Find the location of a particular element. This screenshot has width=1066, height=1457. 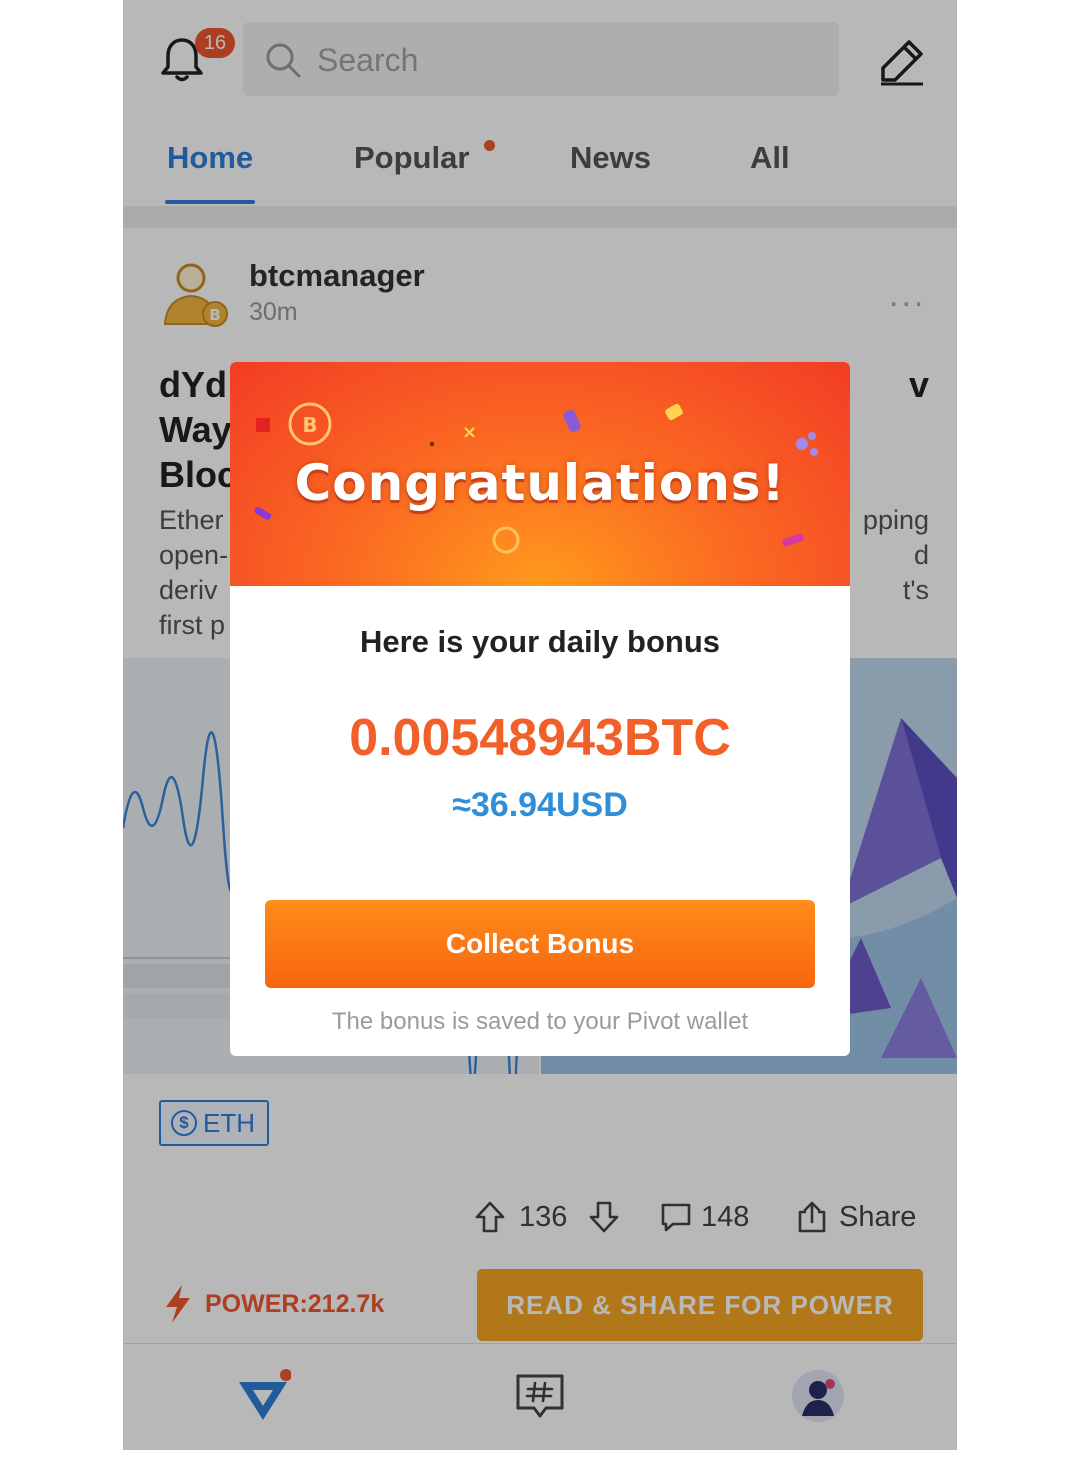

collect-bonus-button: Collect Bonus is located at coordinates (540, 944).